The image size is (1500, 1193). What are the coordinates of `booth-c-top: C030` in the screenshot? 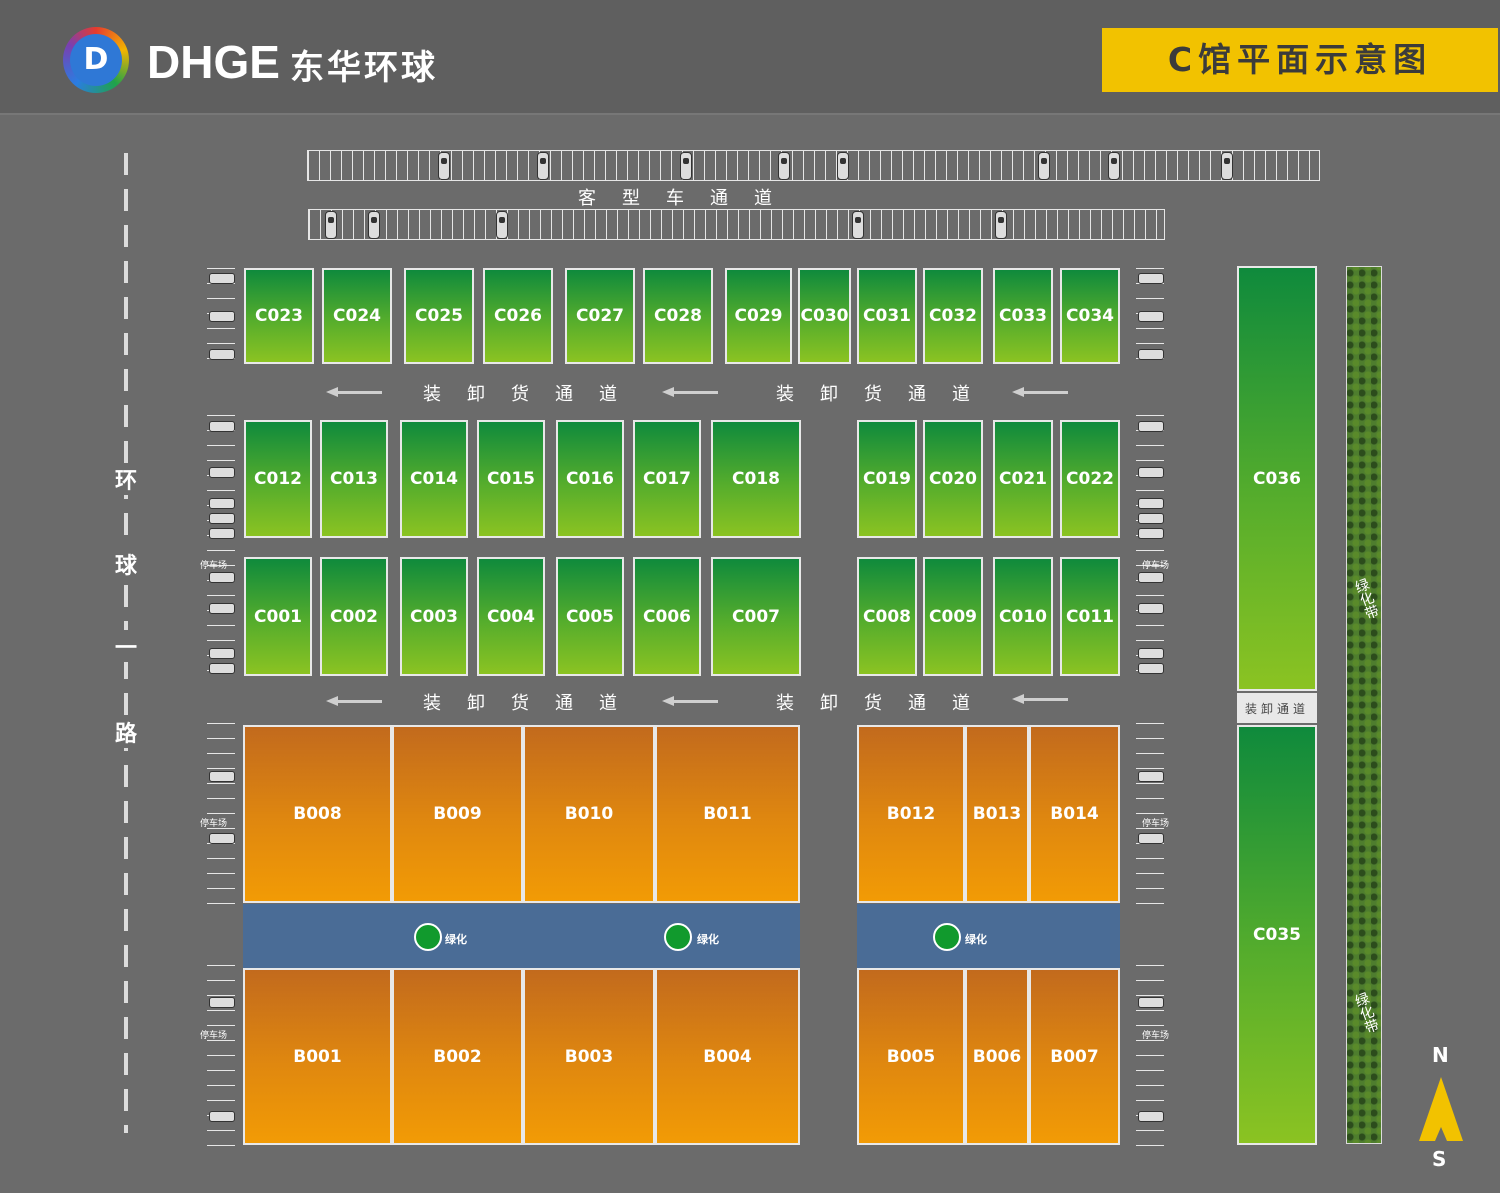 It's located at (824, 316).